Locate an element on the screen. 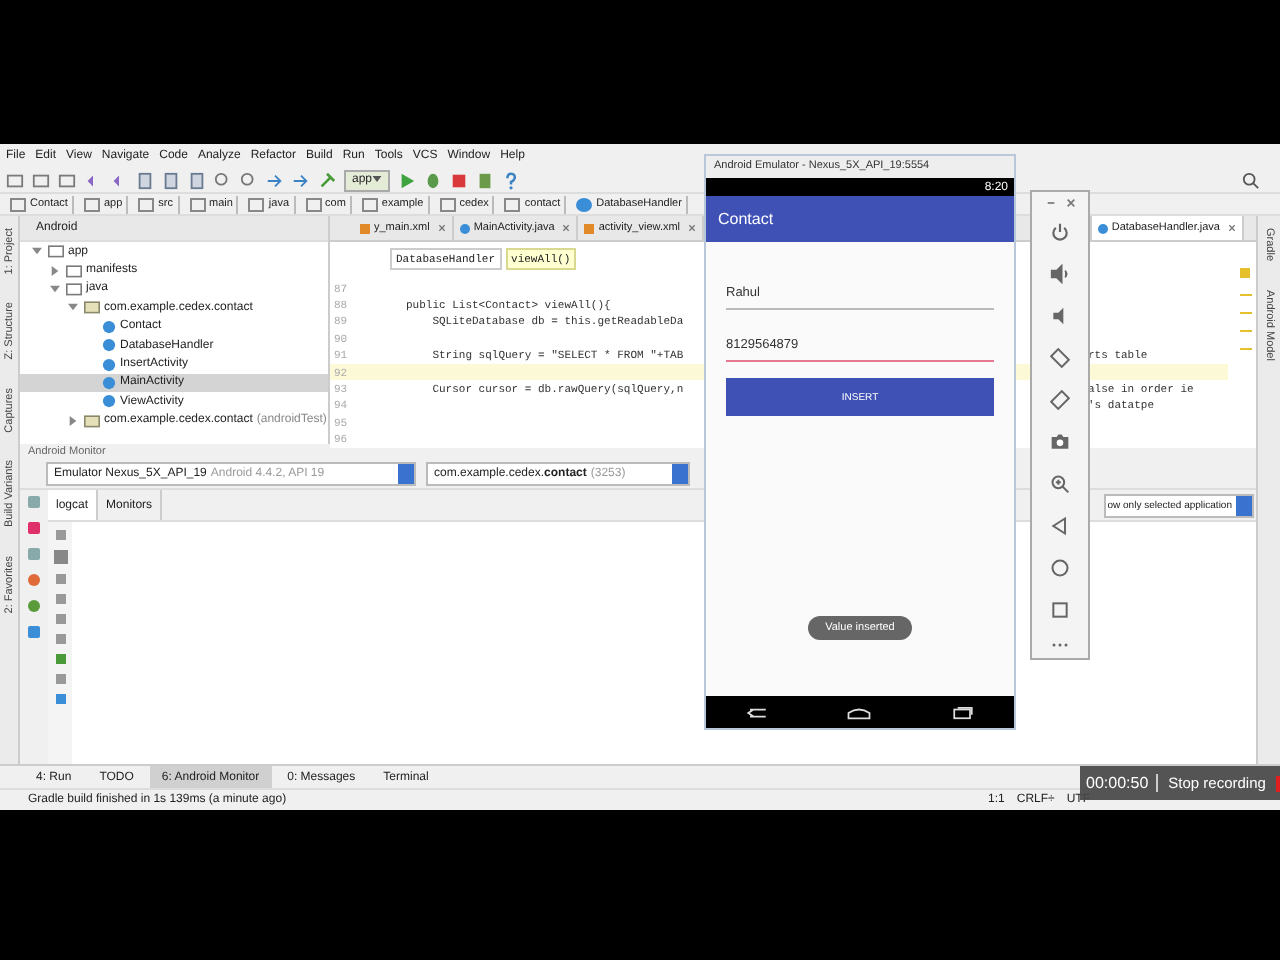 Image resolution: width=1280 pixels, height=960 pixels. stop-icon is located at coordinates (459, 180).